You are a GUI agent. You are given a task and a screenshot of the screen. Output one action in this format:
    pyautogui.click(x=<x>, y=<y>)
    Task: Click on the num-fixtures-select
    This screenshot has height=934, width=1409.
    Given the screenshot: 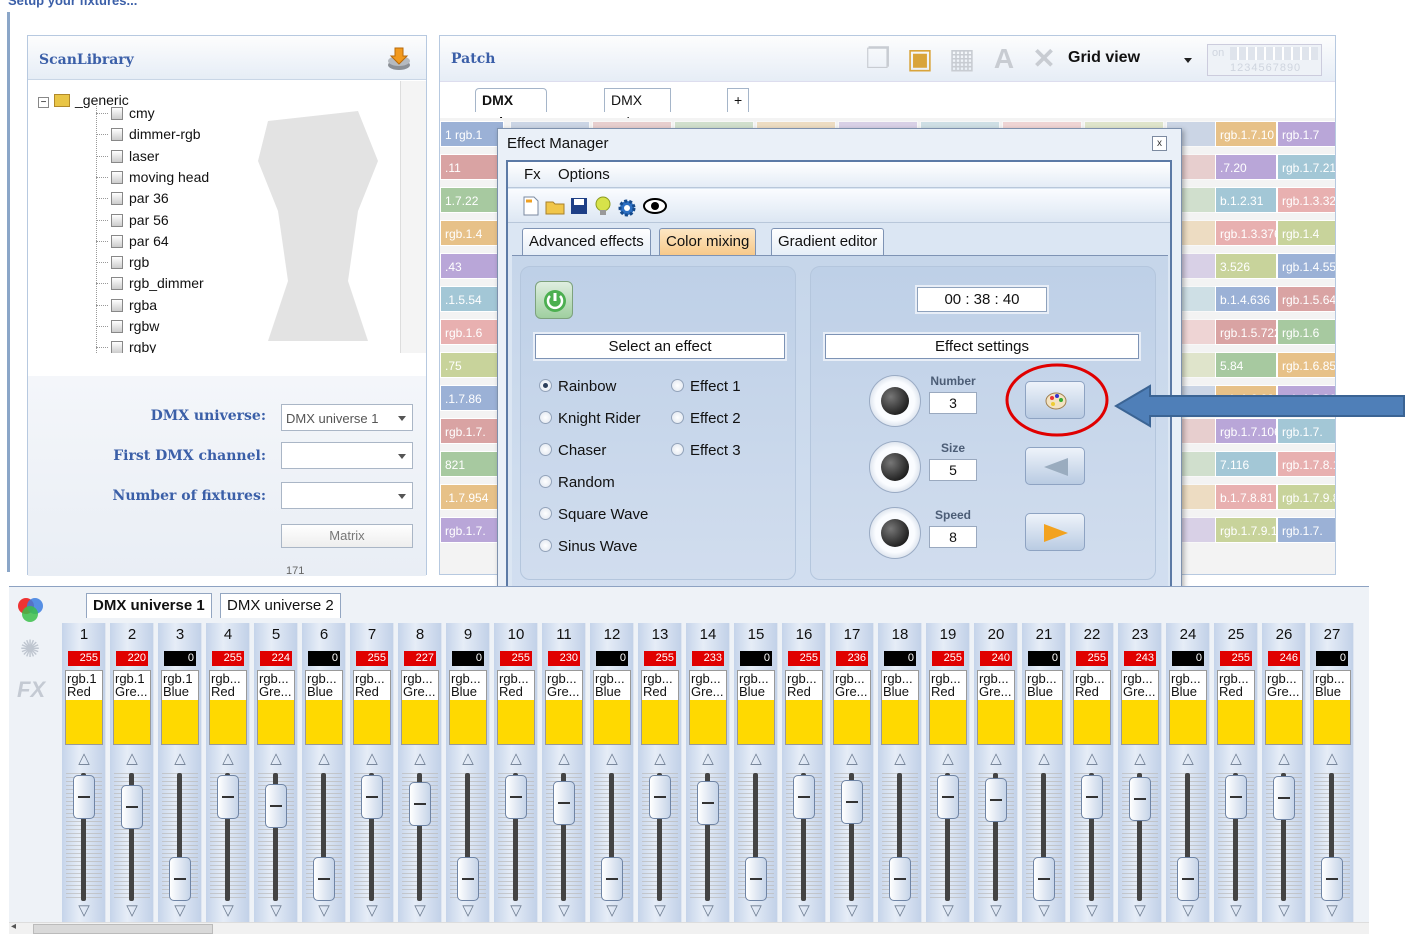 What is the action you would take?
    pyautogui.click(x=347, y=495)
    